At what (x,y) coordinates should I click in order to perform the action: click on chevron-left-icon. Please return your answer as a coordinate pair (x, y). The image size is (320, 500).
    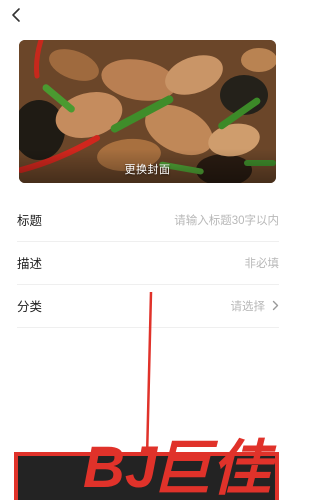
    Looking at the image, I should click on (16, 15).